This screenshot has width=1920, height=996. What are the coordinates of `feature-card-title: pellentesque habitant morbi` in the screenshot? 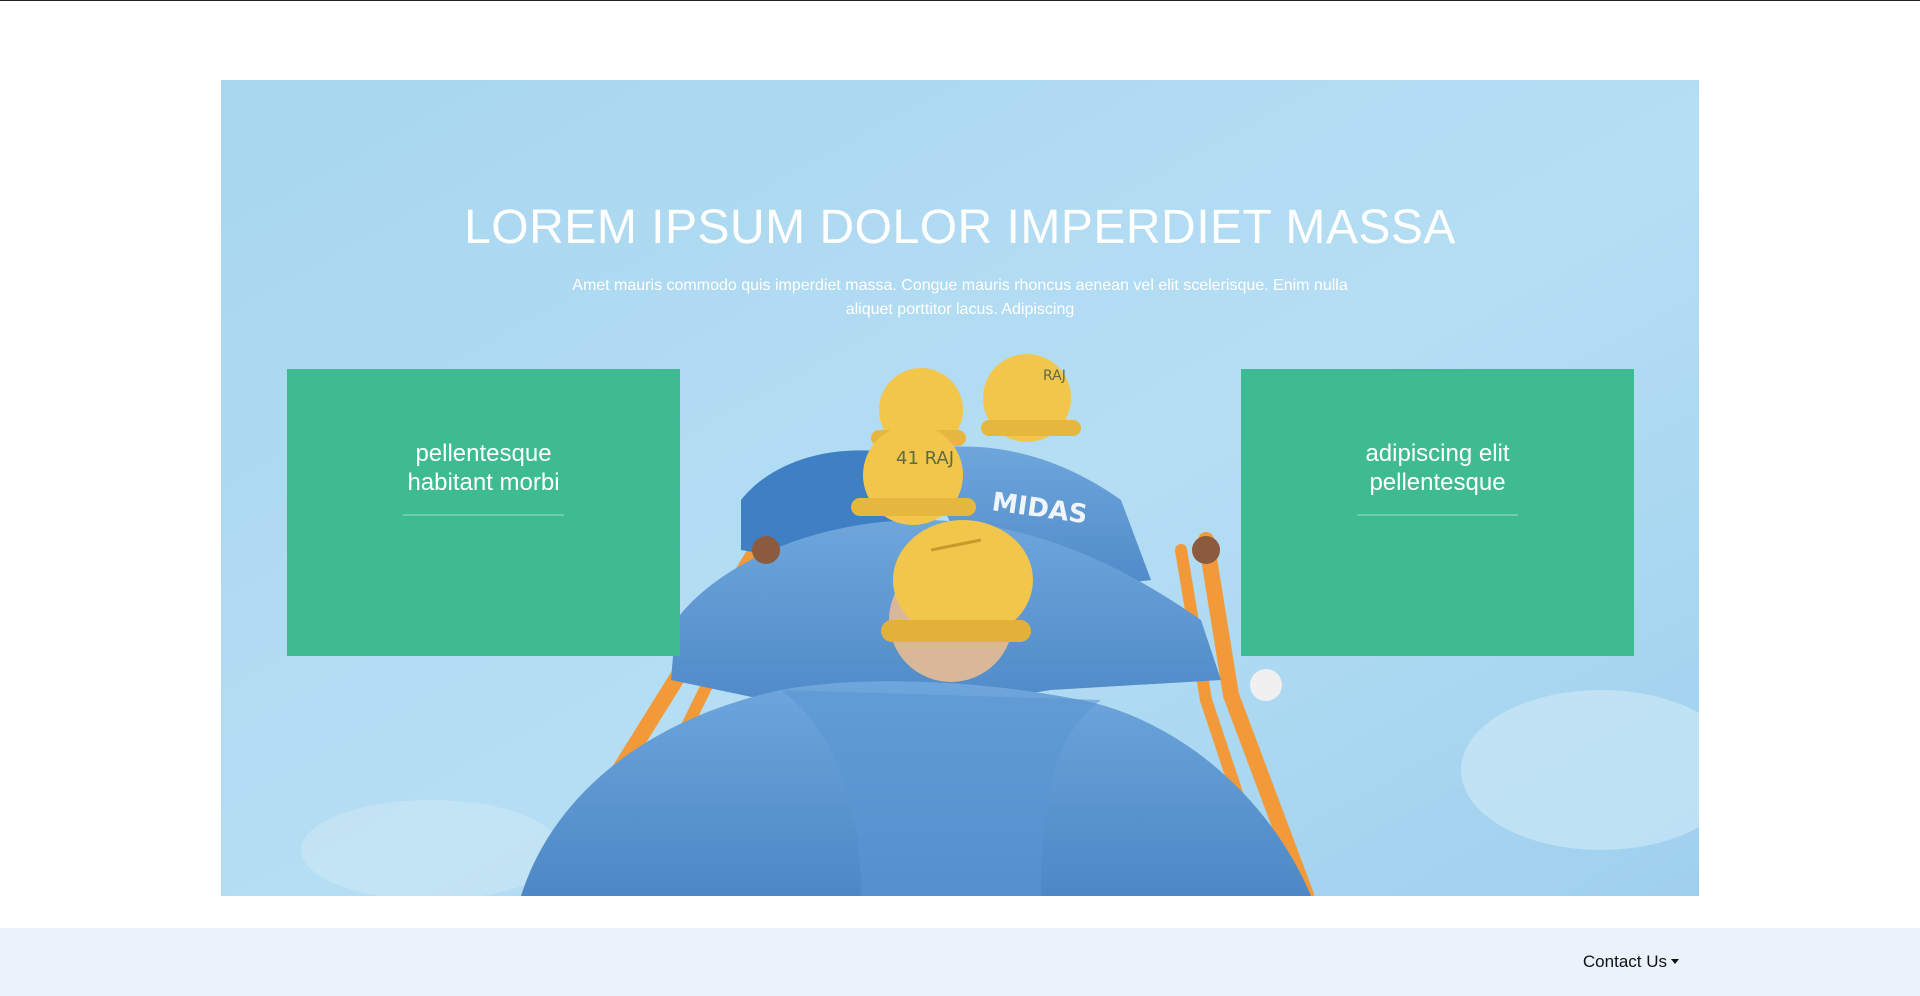 It's located at (483, 468).